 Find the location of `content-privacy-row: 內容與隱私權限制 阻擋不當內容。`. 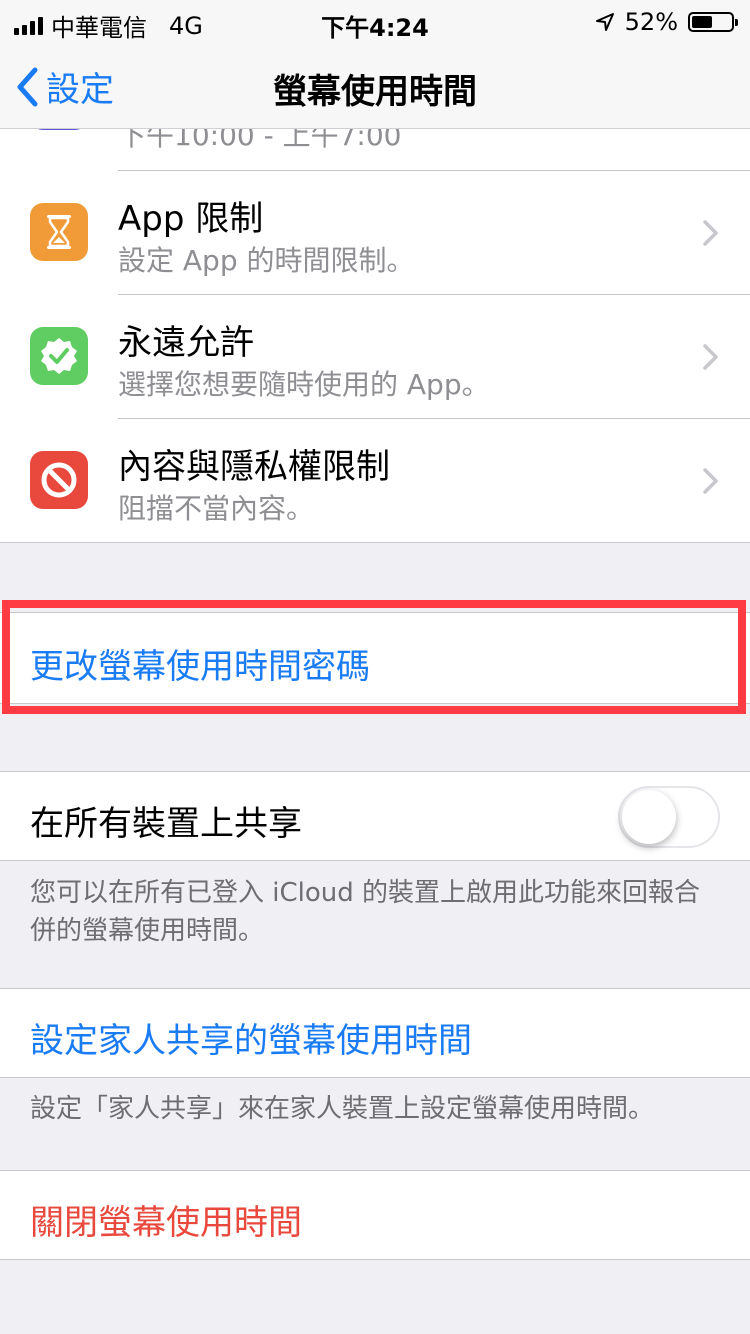

content-privacy-row: 內容與隱私權限制 阻擋不當內容。 is located at coordinates (375, 480).